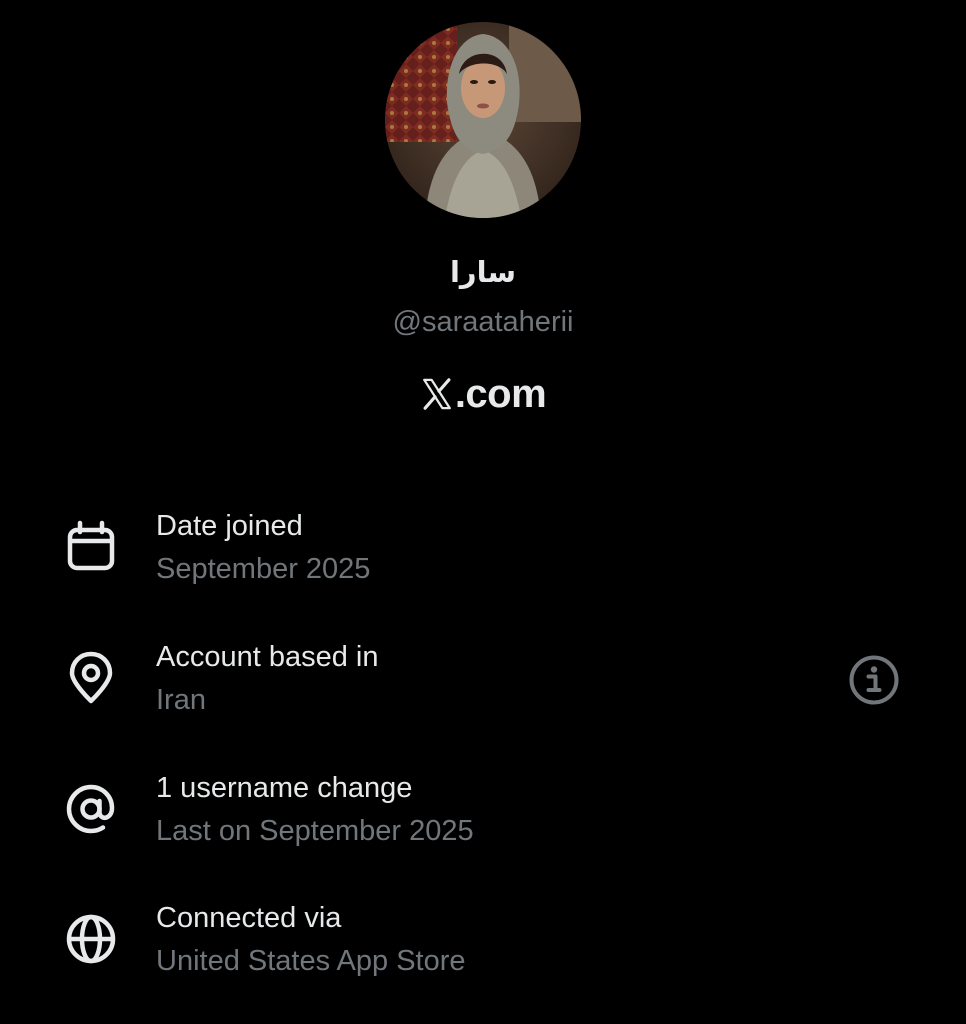 This screenshot has height=1024, width=966. What do you see at coordinates (90, 809) in the screenshot?
I see `at-sign-icon` at bounding box center [90, 809].